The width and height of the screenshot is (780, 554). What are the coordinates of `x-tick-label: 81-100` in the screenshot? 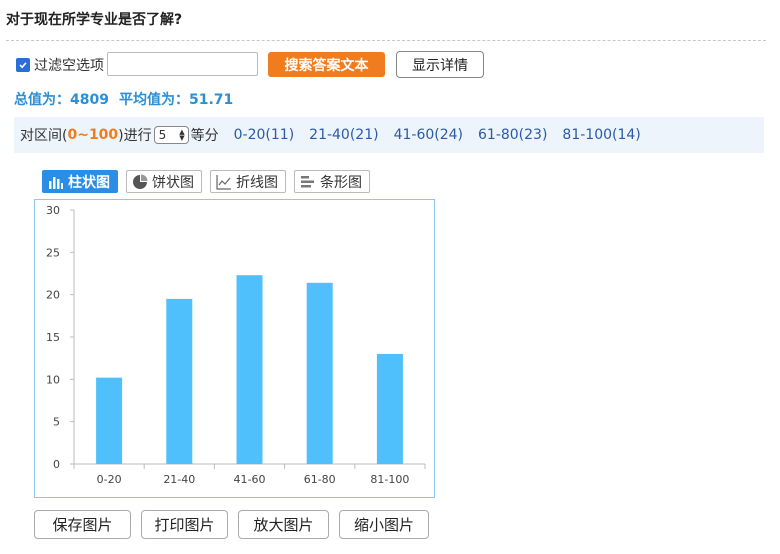 It's located at (389, 479).